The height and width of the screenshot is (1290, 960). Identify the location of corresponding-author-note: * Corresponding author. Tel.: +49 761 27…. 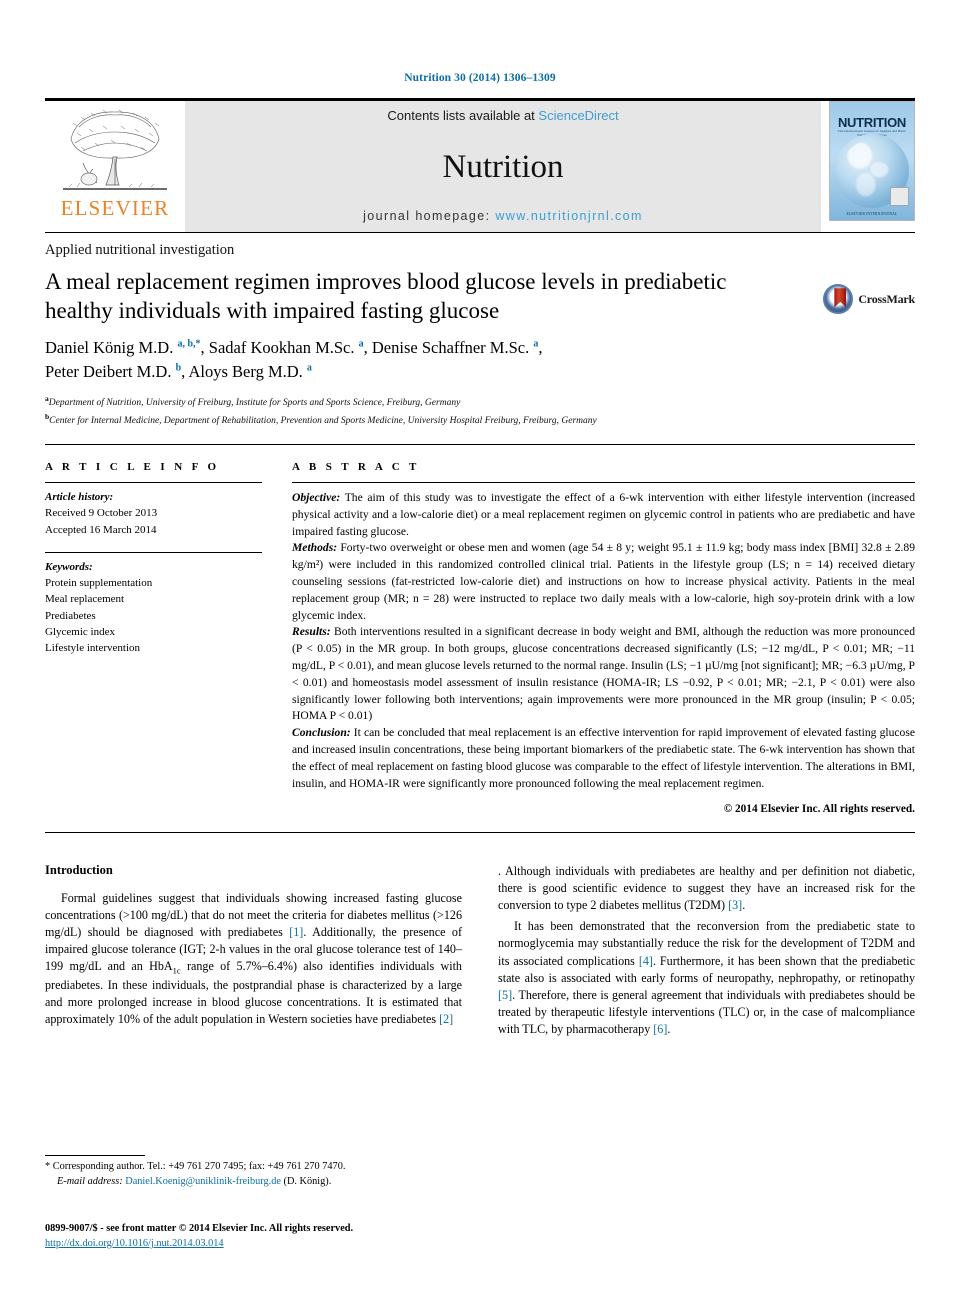
(250, 1174).